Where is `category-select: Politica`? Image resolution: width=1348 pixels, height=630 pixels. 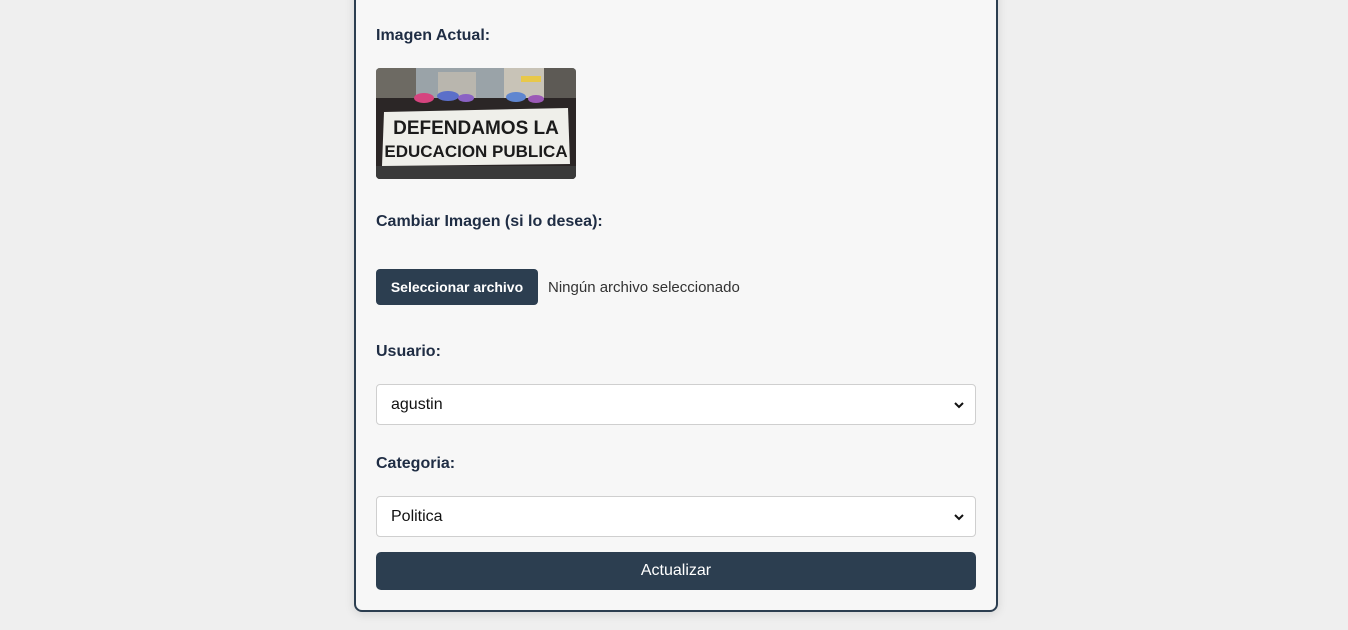 category-select: Politica is located at coordinates (676, 516).